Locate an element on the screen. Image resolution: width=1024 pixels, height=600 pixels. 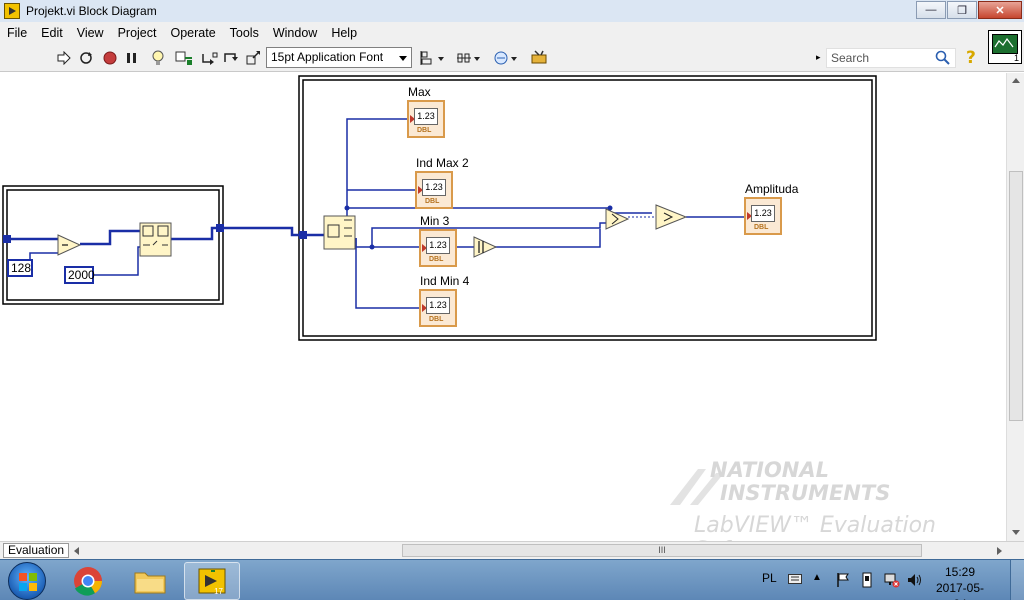
greater-than-node is located at coordinates (617, 219).